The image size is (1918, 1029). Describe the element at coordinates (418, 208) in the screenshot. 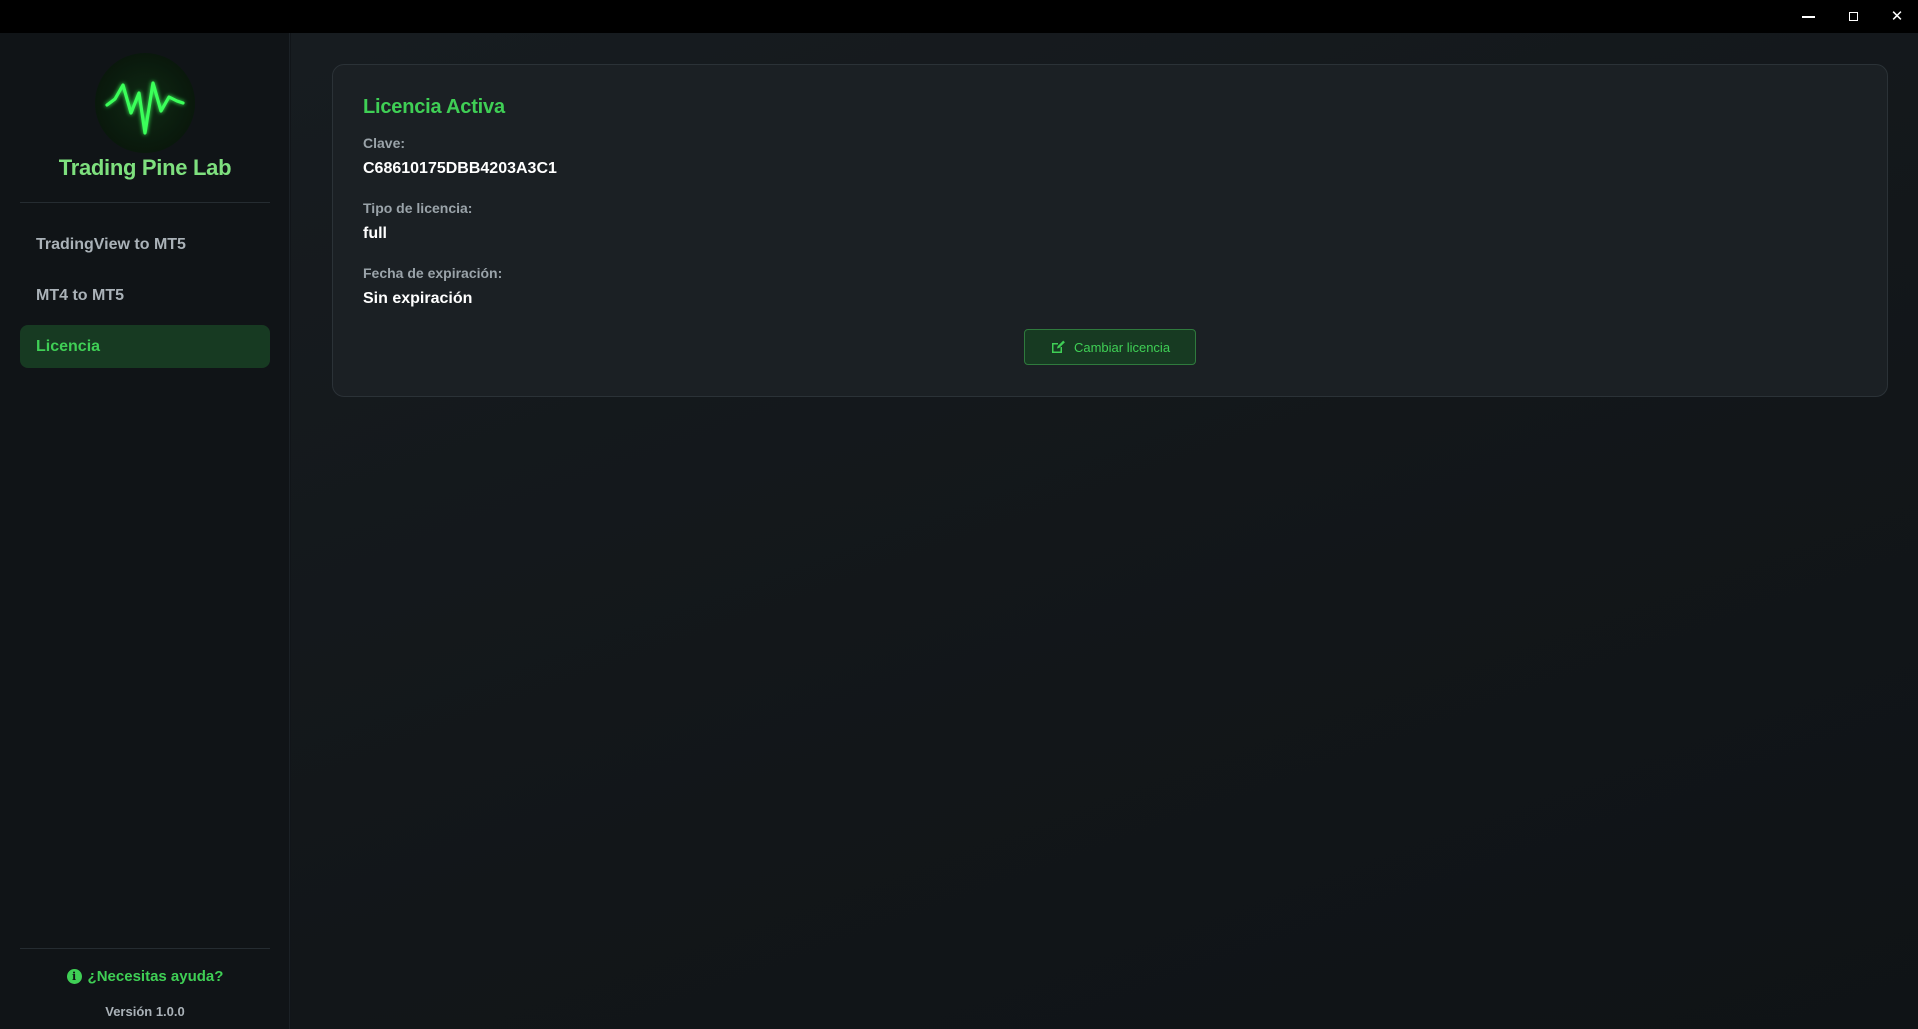

I see `license-type-label: Tipo de licencia:` at that location.